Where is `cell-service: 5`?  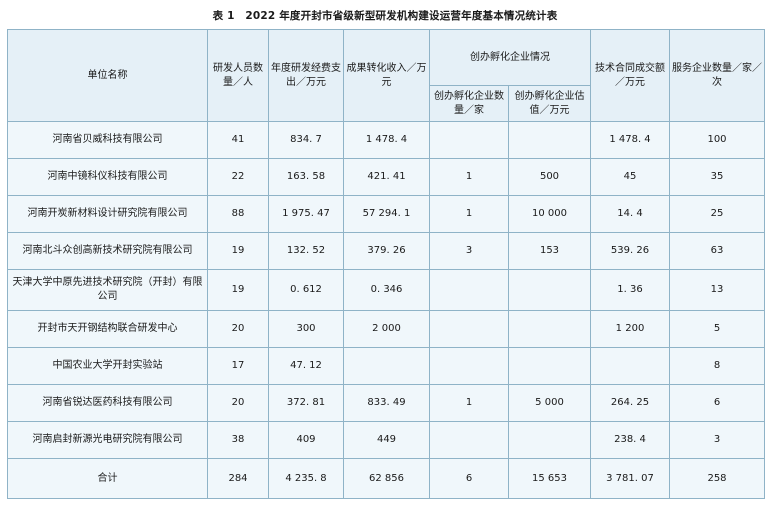 cell-service: 5 is located at coordinates (717, 329).